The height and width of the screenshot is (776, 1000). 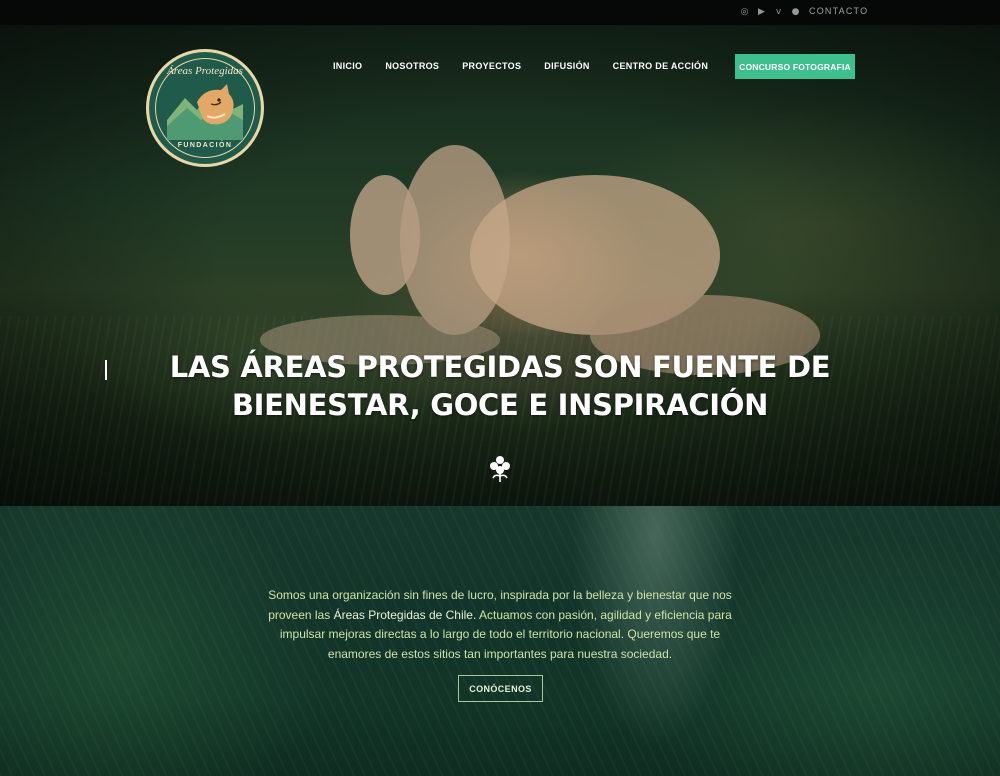 What do you see at coordinates (106, 370) in the screenshot?
I see `slider-indicator` at bounding box center [106, 370].